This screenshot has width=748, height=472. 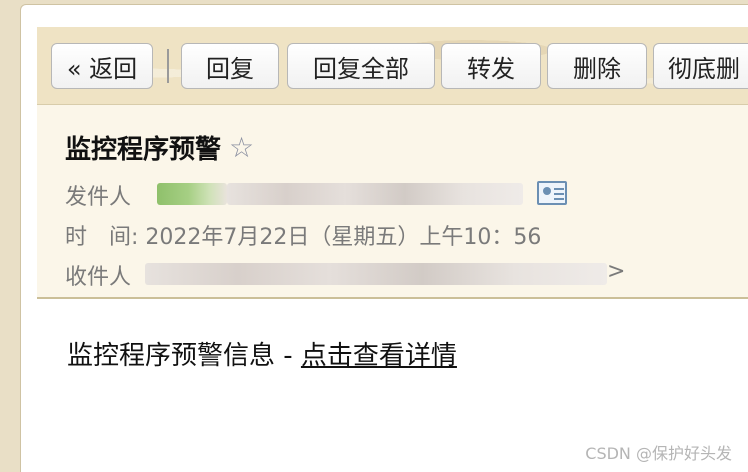 I want to click on details-link: 点击查看详情, so click(x=379, y=356).